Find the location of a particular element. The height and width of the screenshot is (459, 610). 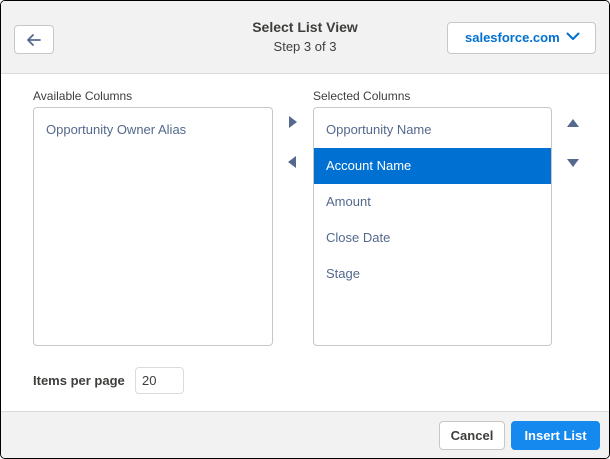

items-per-page-label: Items per page is located at coordinates (79, 380).